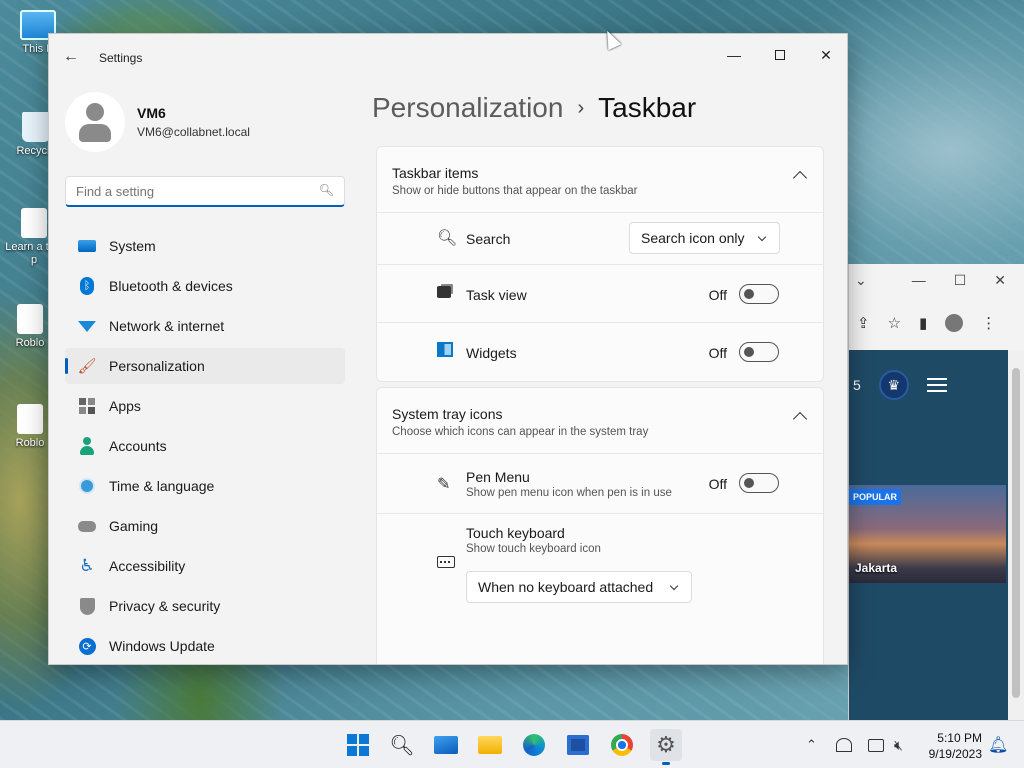 The width and height of the screenshot is (1024, 768). What do you see at coordinates (936, 280) in the screenshot?
I see `browser-titlebar: ⌄ — ☐ ✕` at bounding box center [936, 280].